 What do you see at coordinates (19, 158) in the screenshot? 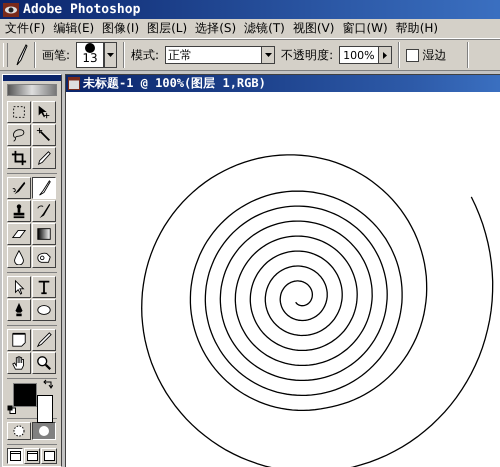
I see `crop-icon` at bounding box center [19, 158].